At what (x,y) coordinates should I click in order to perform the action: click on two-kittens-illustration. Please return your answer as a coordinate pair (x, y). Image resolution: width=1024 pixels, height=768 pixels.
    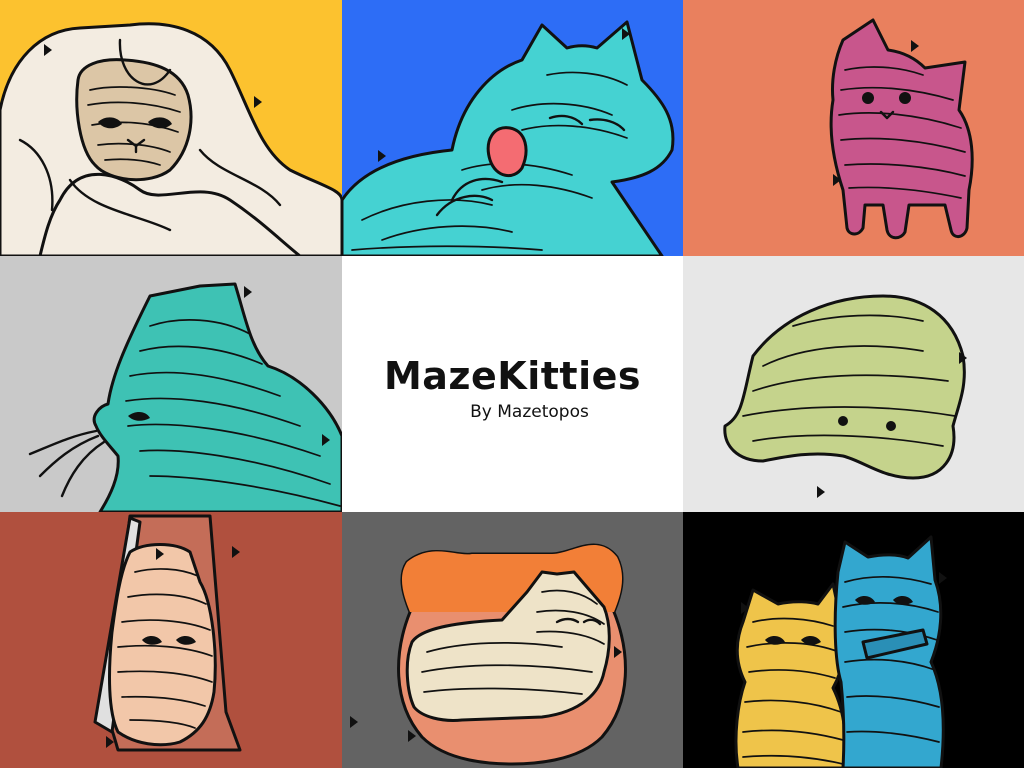
    Looking at the image, I should click on (840, 651).